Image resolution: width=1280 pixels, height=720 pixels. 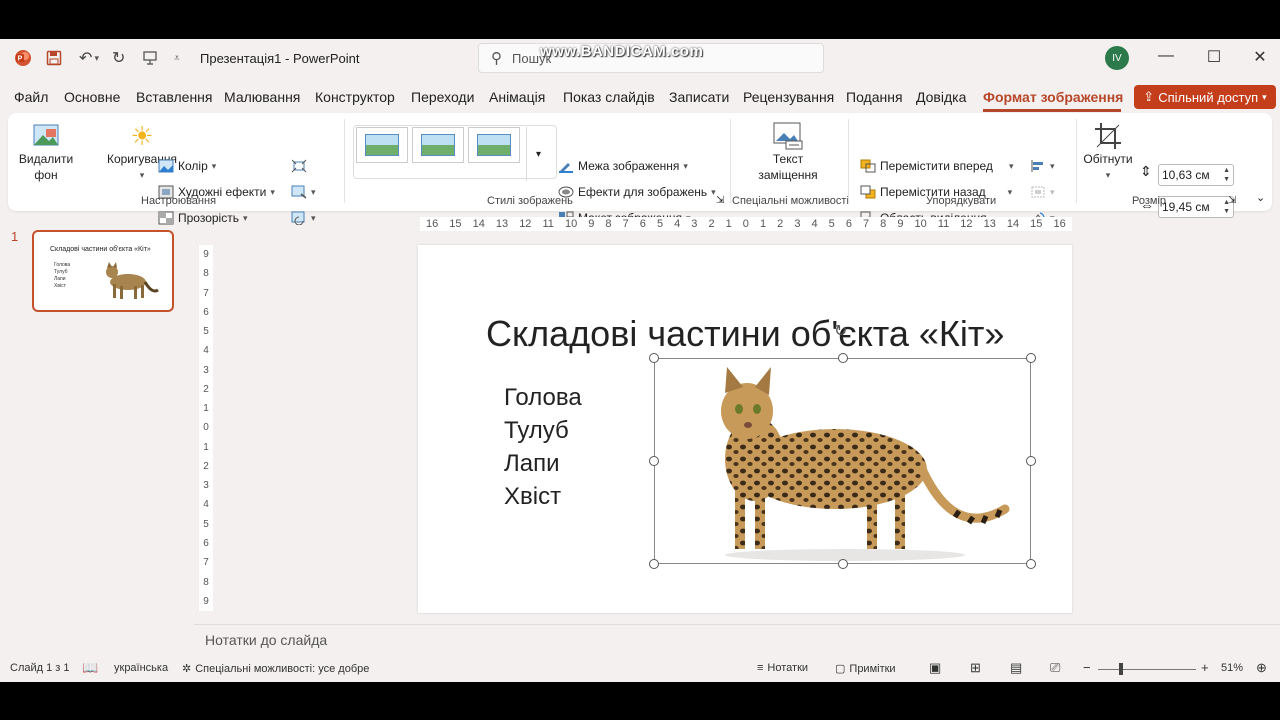 What do you see at coordinates (538, 154) in the screenshot?
I see `gallery-more-icon: ▾` at bounding box center [538, 154].